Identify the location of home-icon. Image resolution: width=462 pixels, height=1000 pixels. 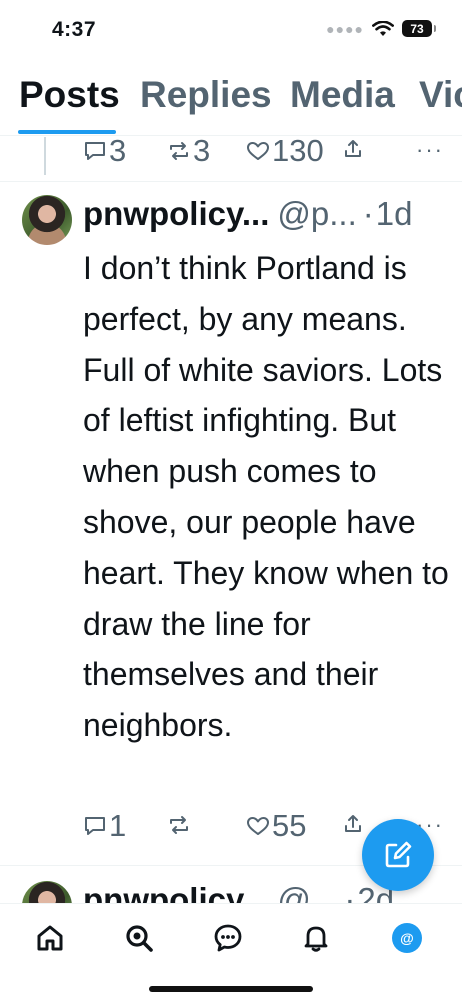
(50, 938).